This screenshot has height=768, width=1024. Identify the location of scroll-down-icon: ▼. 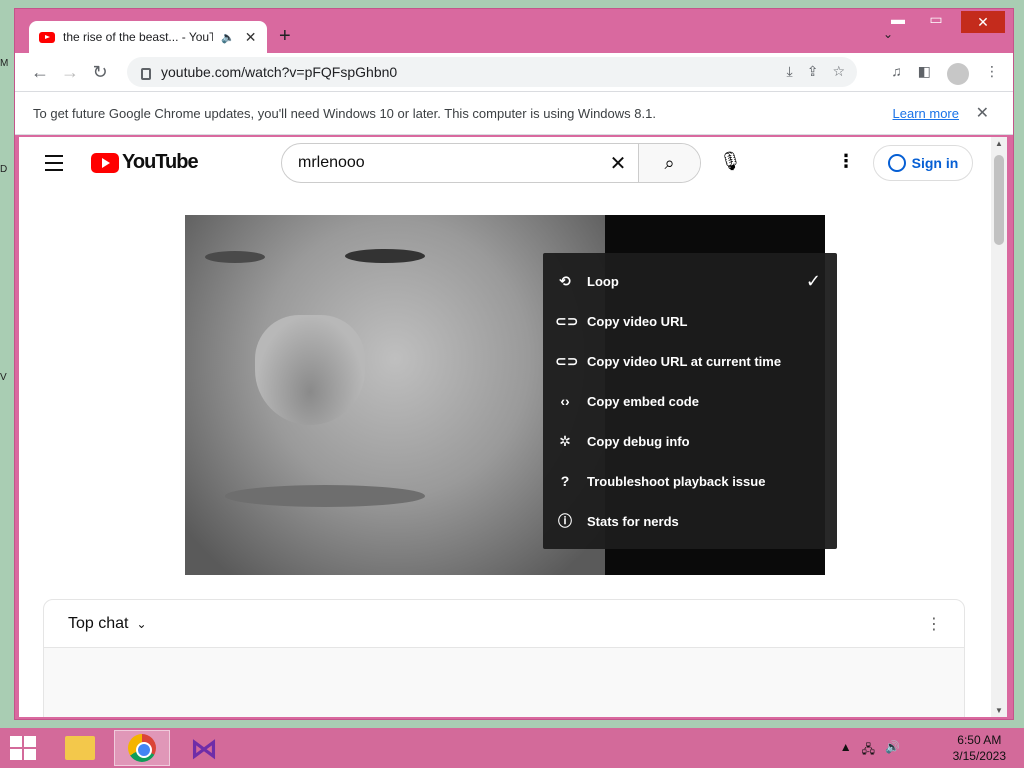
(999, 710).